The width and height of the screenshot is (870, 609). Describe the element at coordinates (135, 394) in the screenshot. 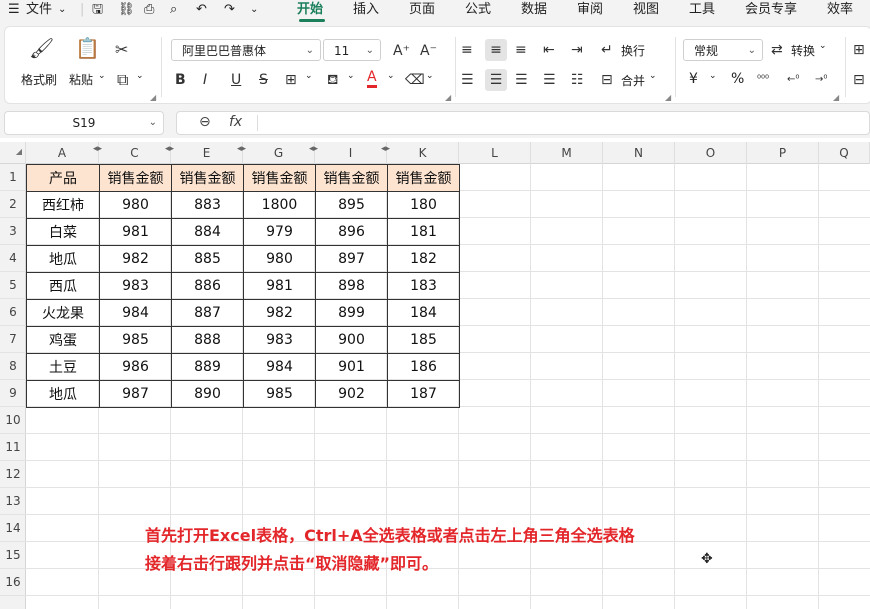

I see `table-cell: 987` at that location.